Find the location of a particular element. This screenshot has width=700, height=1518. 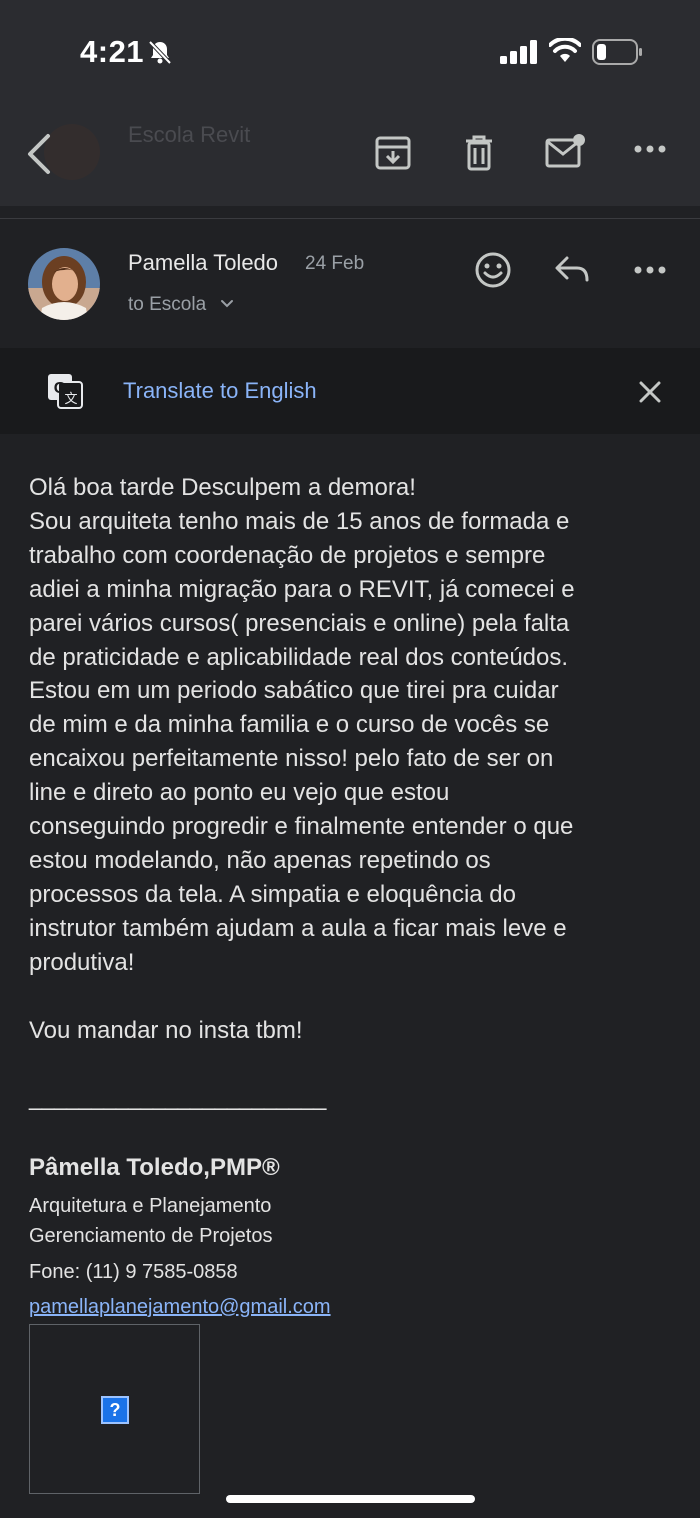

close-icon is located at coordinates (650, 394).